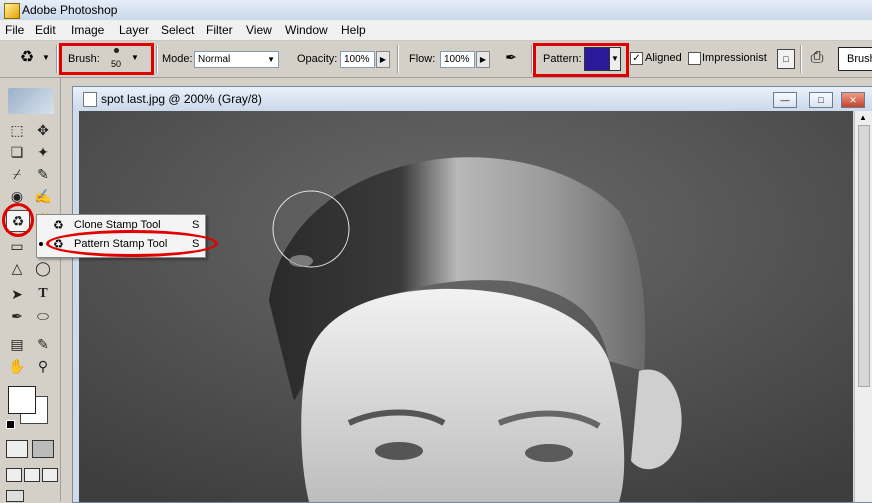 The width and height of the screenshot is (872, 503). What do you see at coordinates (31, 101) in the screenshot?
I see `photoshop-feather-logo` at bounding box center [31, 101].